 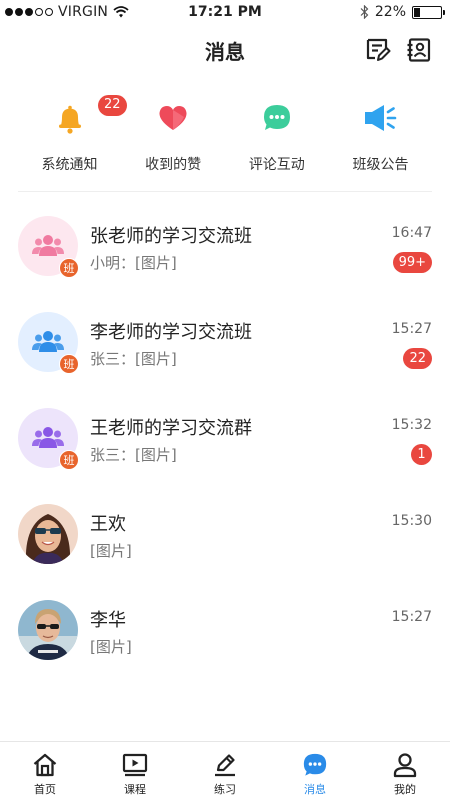 What do you see at coordinates (133, 263) in the screenshot?
I see `chat-preview: 小明：[图片]` at bounding box center [133, 263].